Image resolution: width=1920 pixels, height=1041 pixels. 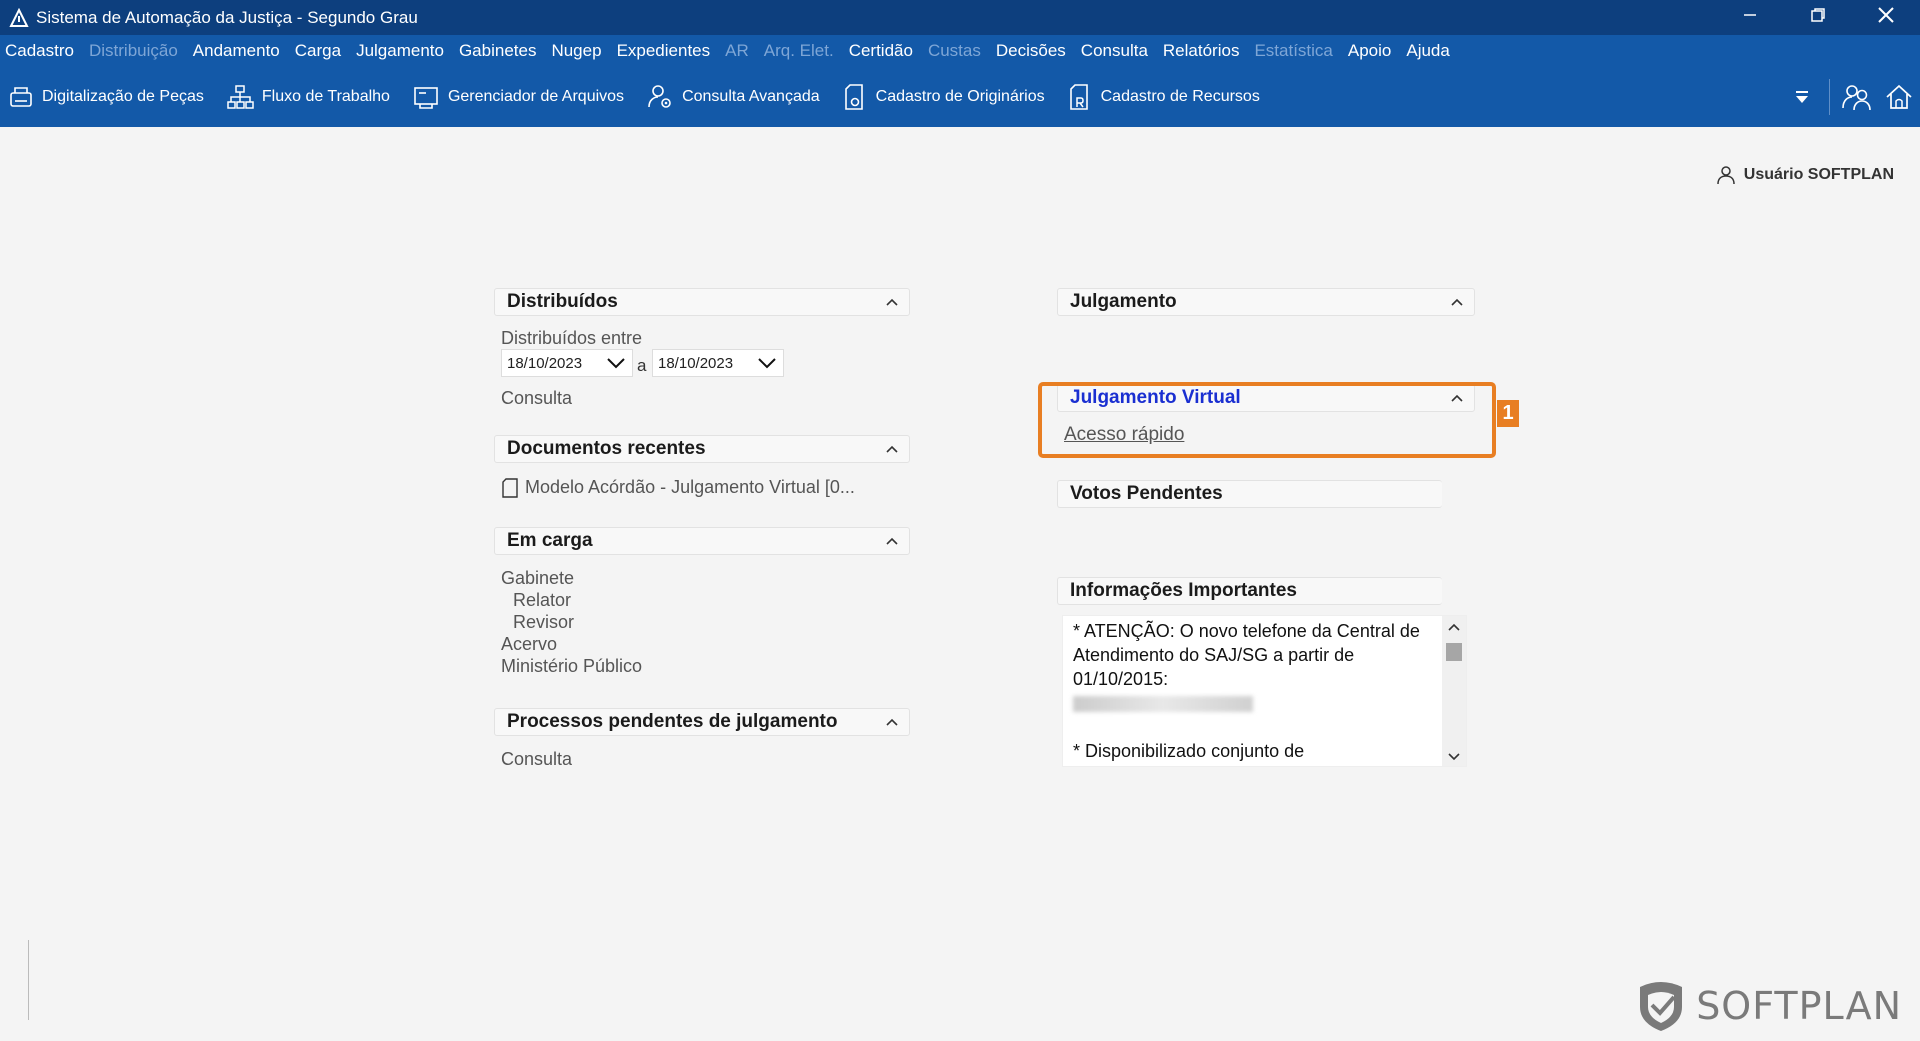 What do you see at coordinates (1799, 1006) in the screenshot?
I see `softplan-logo-text: SOFTPLAN` at bounding box center [1799, 1006].